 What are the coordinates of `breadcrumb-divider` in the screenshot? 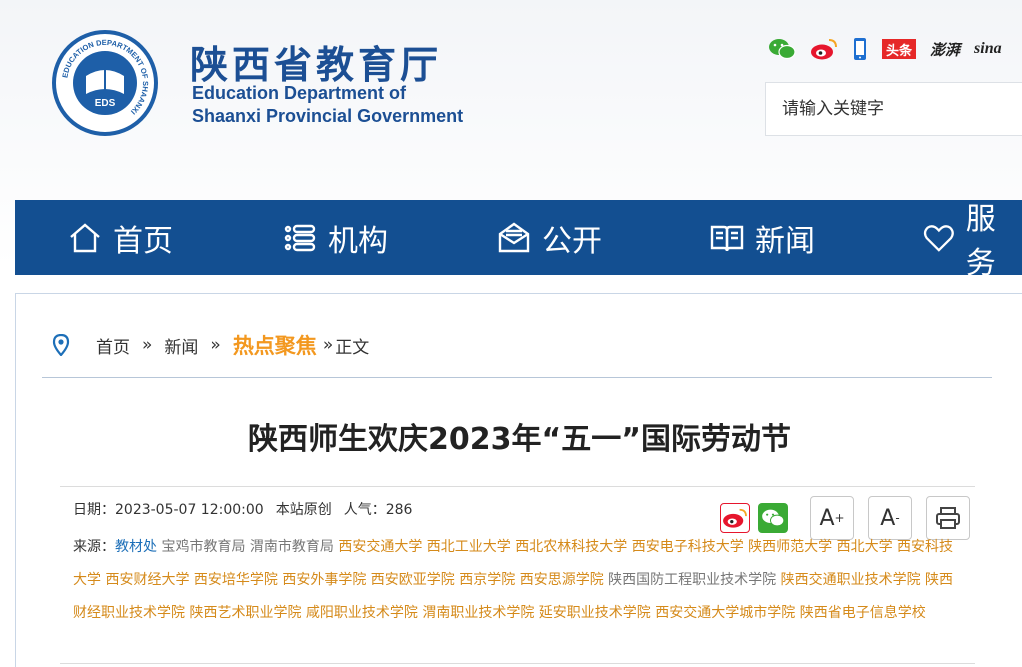 It's located at (517, 377).